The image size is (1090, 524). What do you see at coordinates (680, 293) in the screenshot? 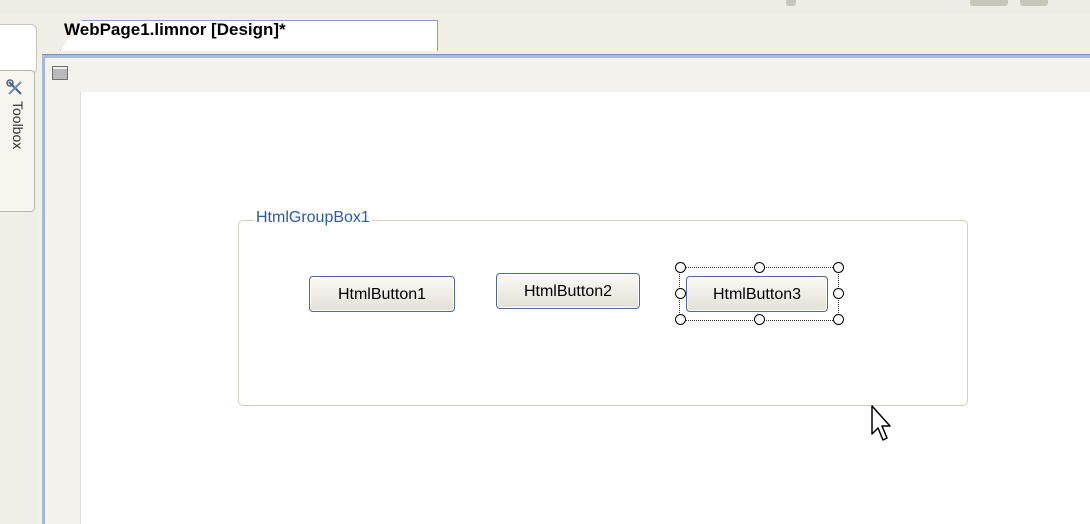
I see `resize-handle-left` at bounding box center [680, 293].